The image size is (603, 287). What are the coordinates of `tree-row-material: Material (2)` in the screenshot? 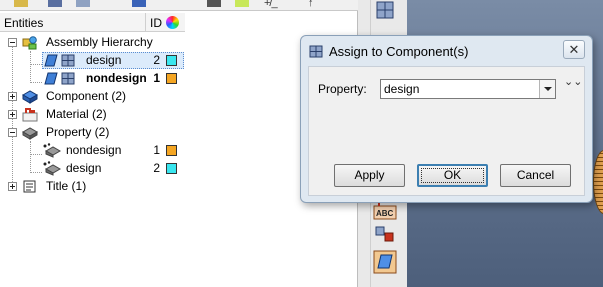 It's located at (92, 114).